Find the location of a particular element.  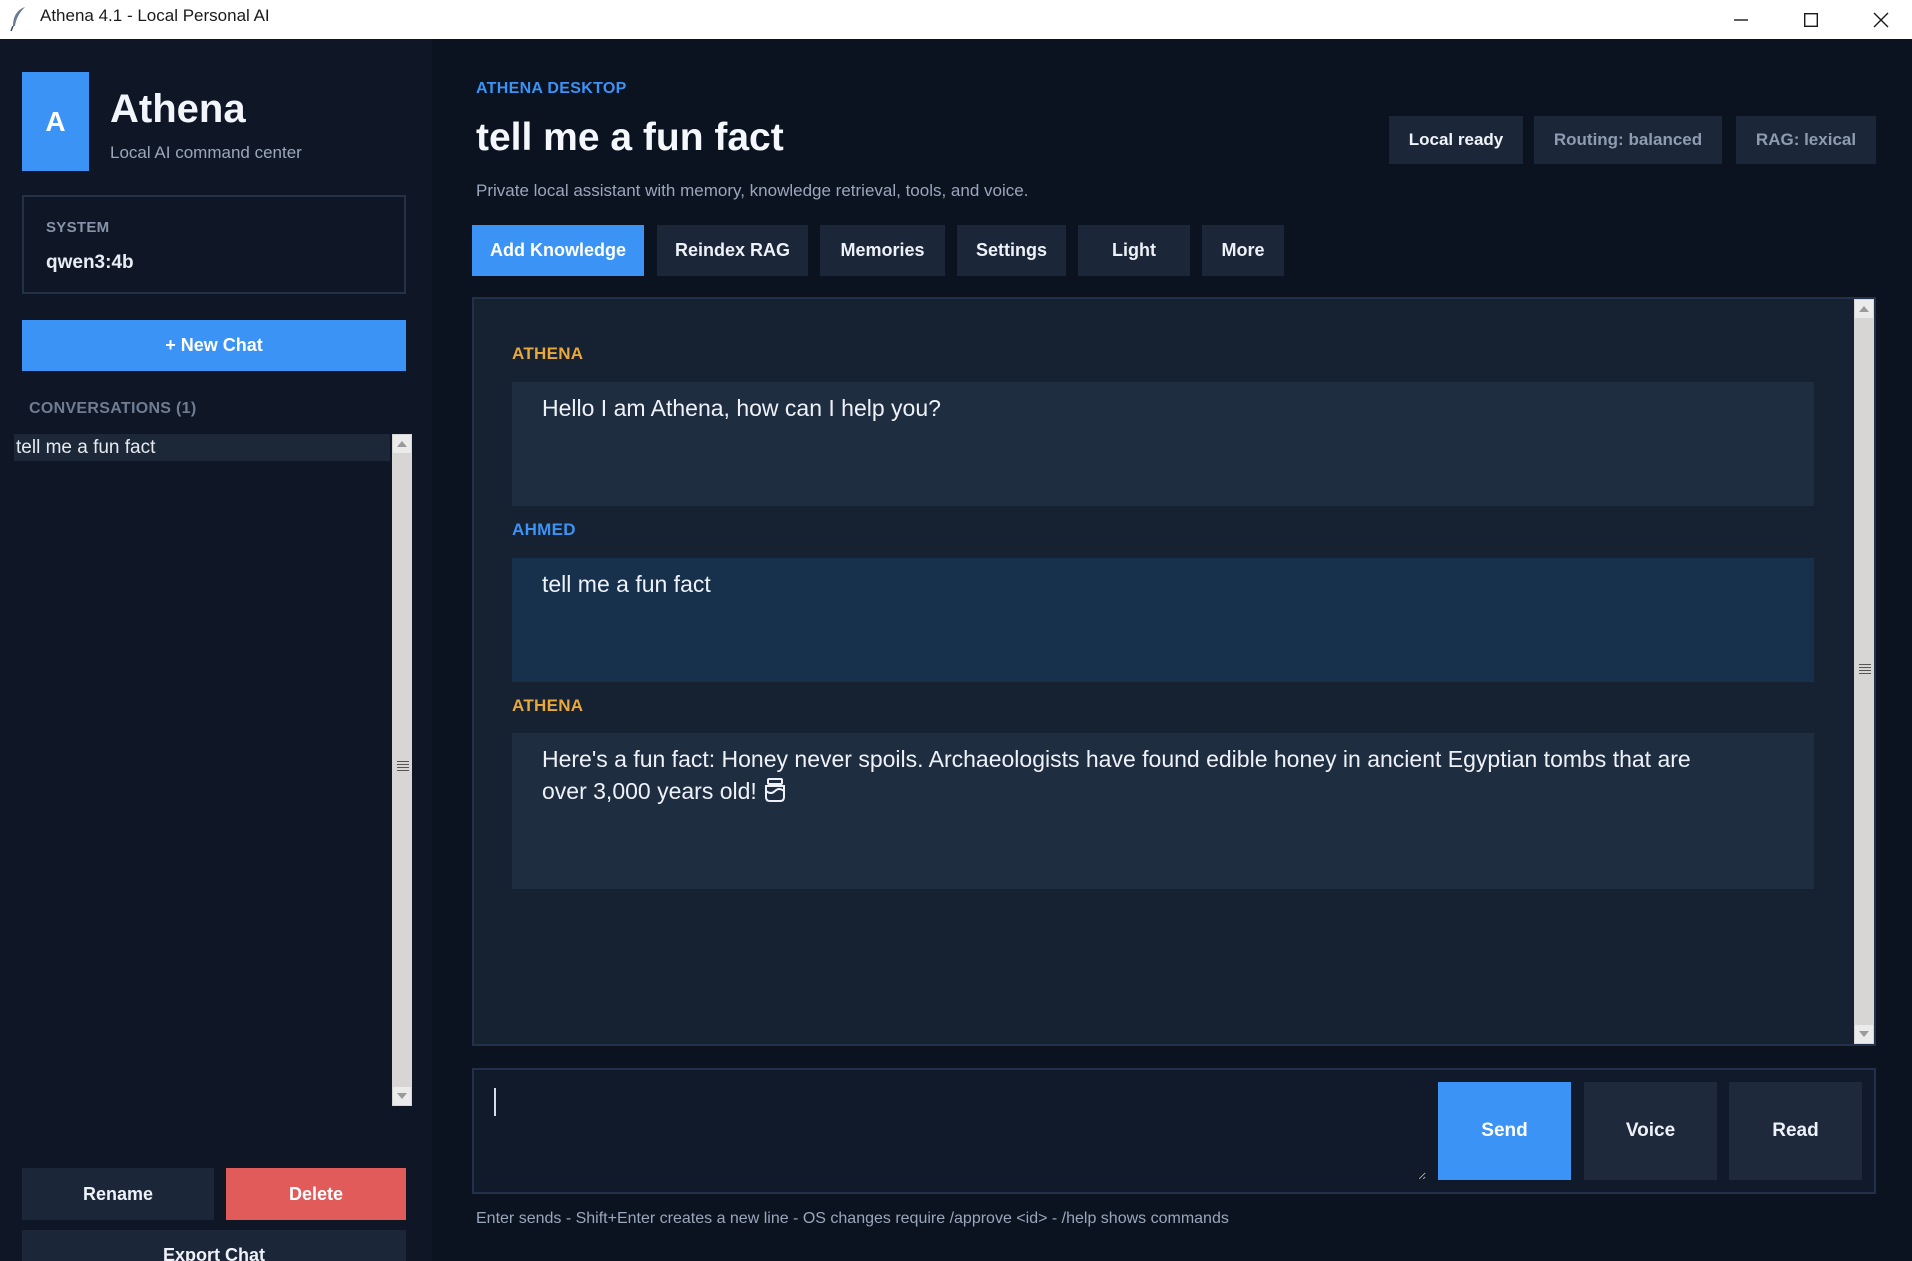

message-input is located at coordinates (955, 1130).